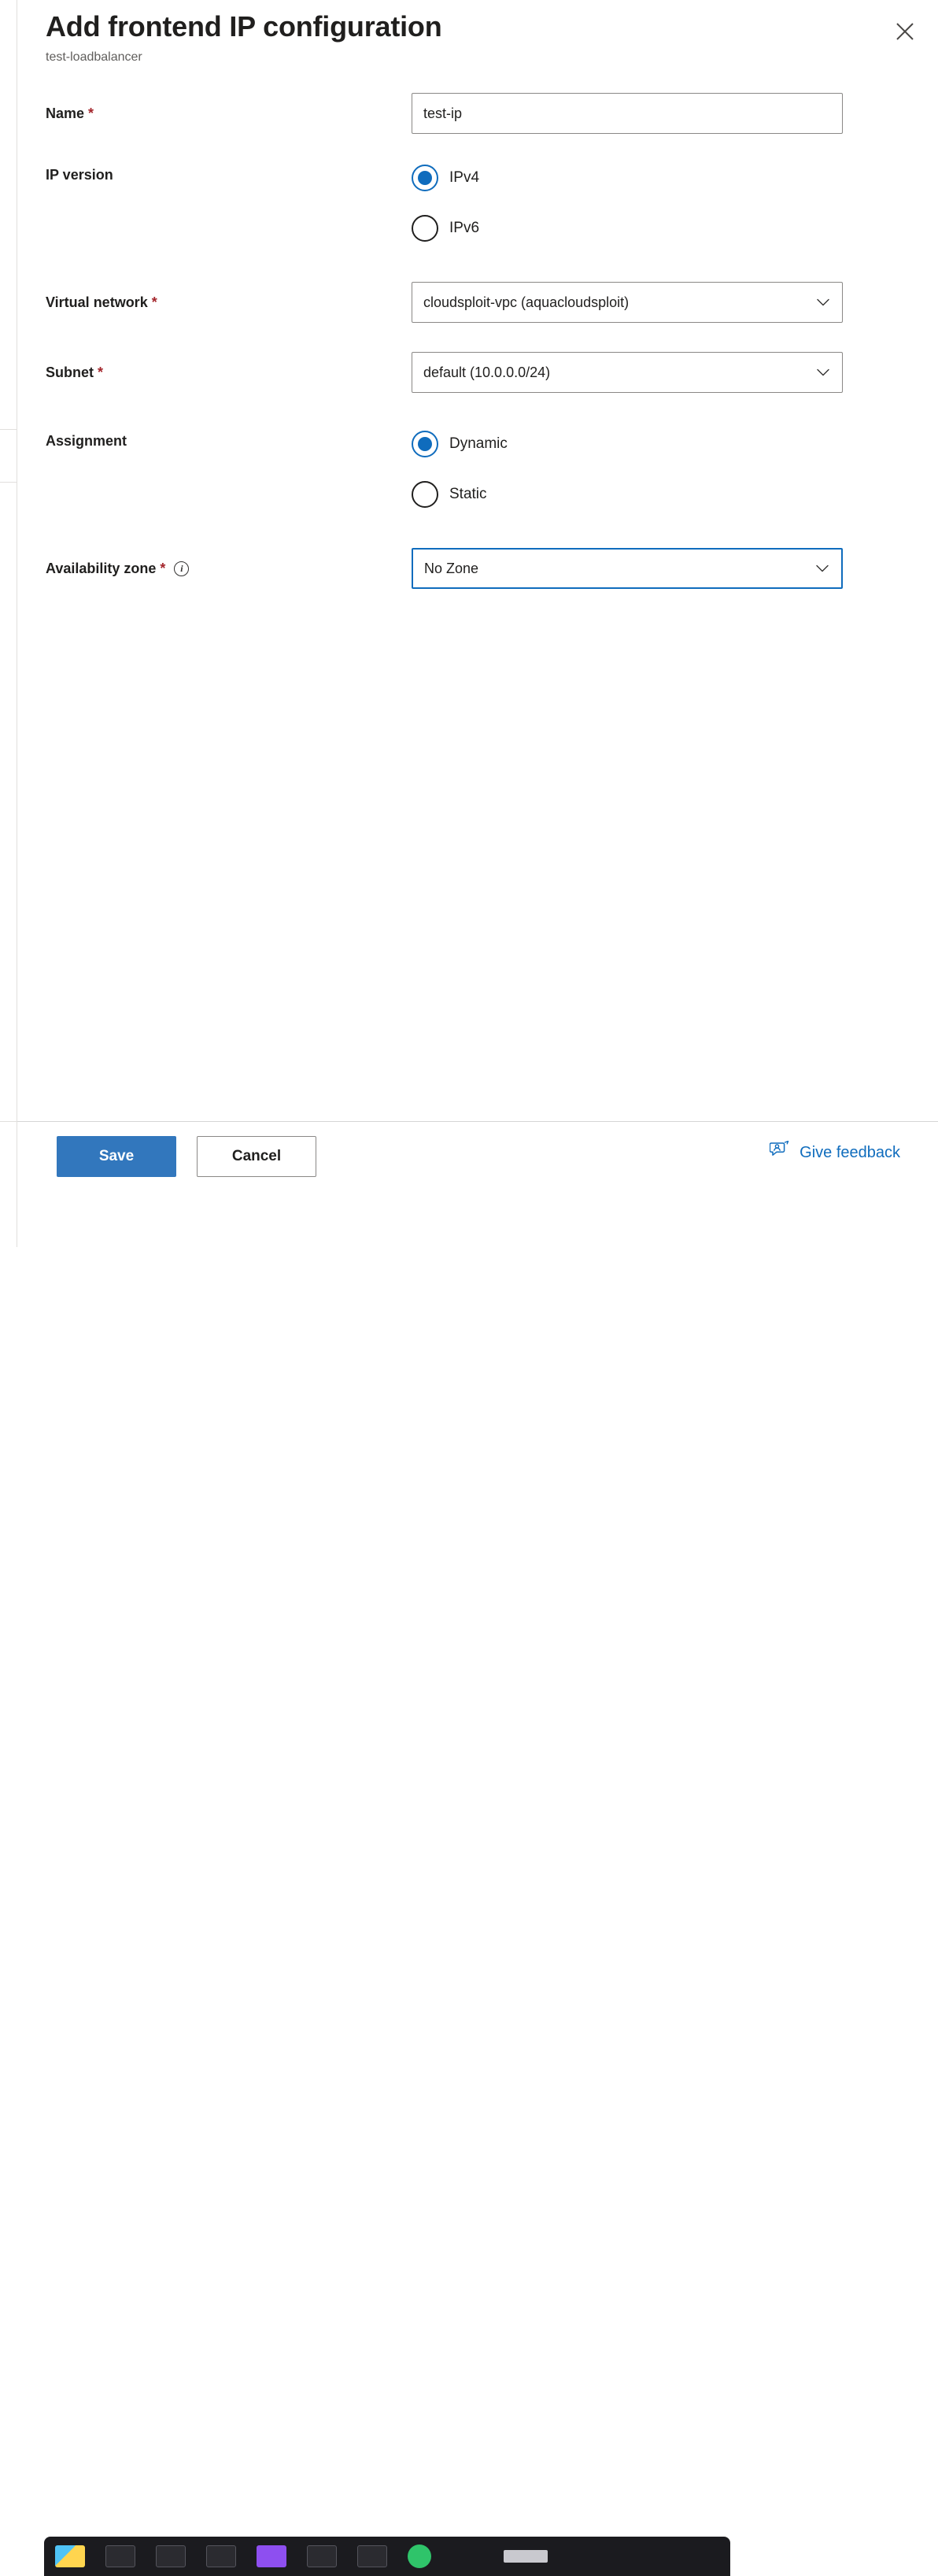  I want to click on radio-ipv6-label: IPv6, so click(465, 228).